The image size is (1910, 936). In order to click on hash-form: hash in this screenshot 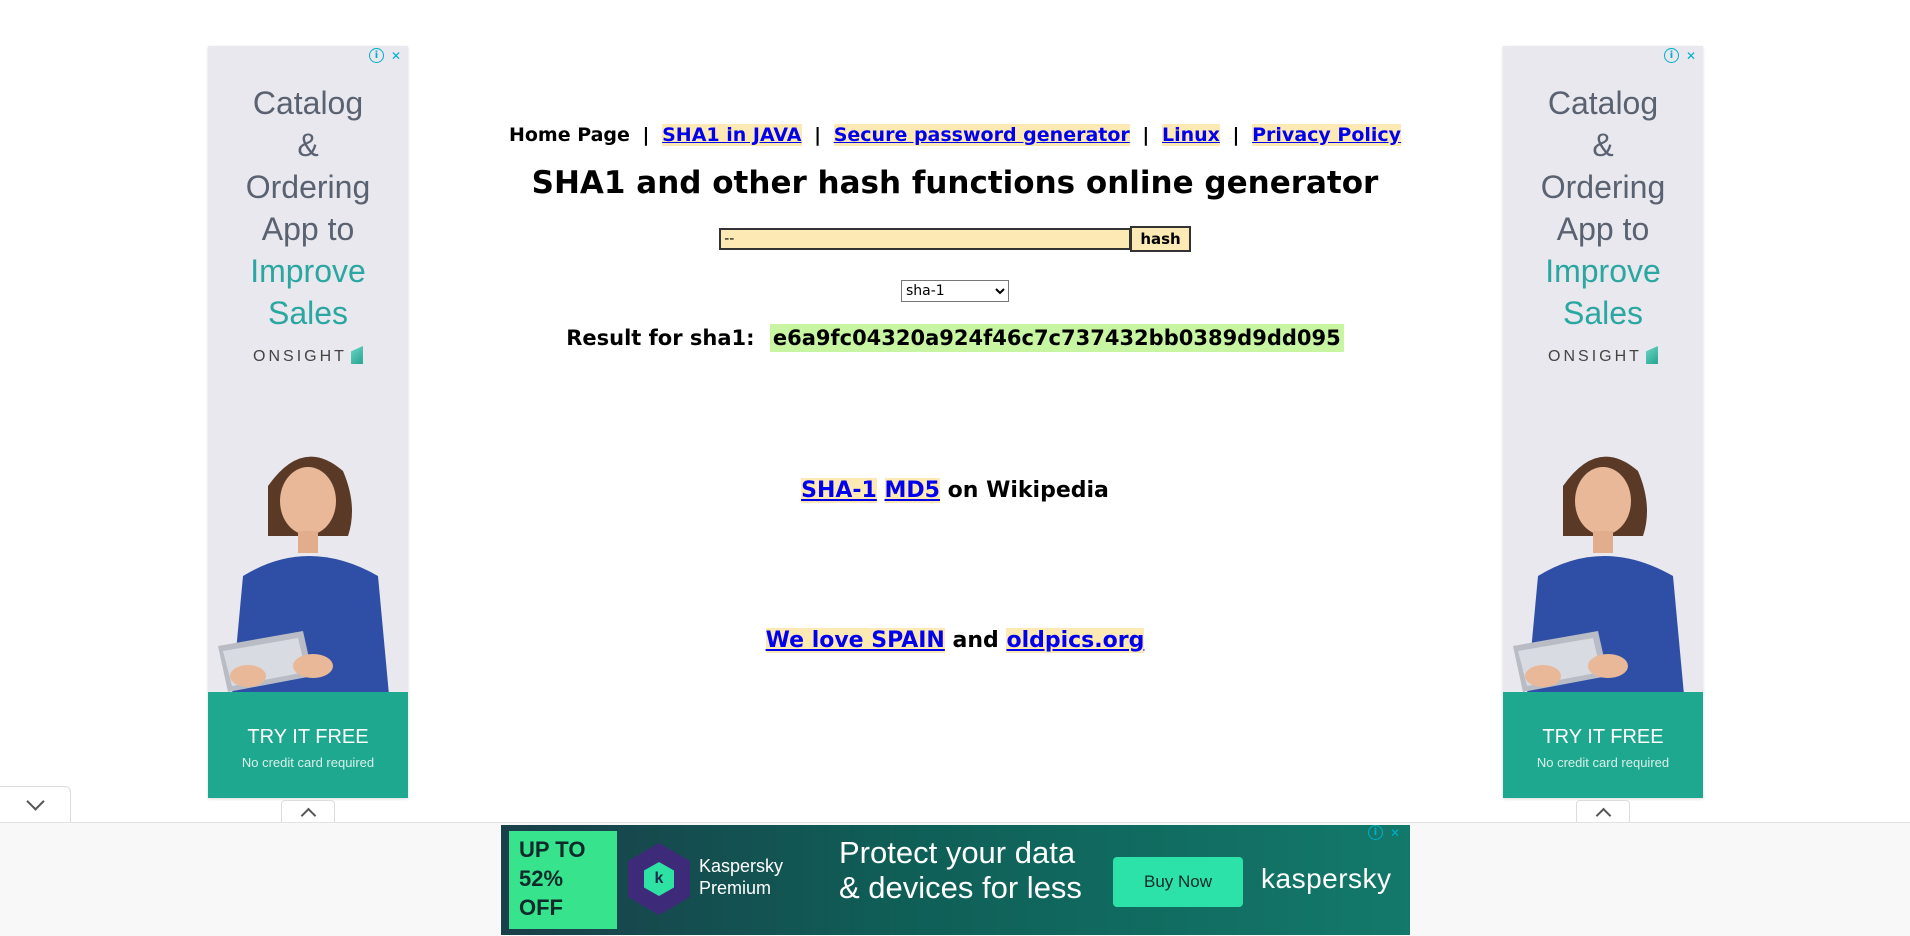, I will do `click(955, 239)`.